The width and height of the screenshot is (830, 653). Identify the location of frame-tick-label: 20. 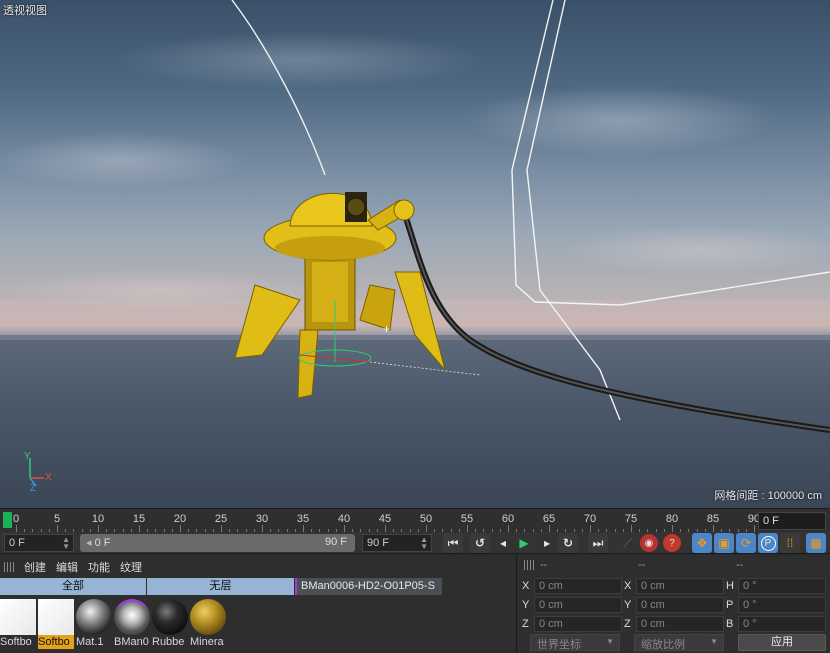
(180, 519).